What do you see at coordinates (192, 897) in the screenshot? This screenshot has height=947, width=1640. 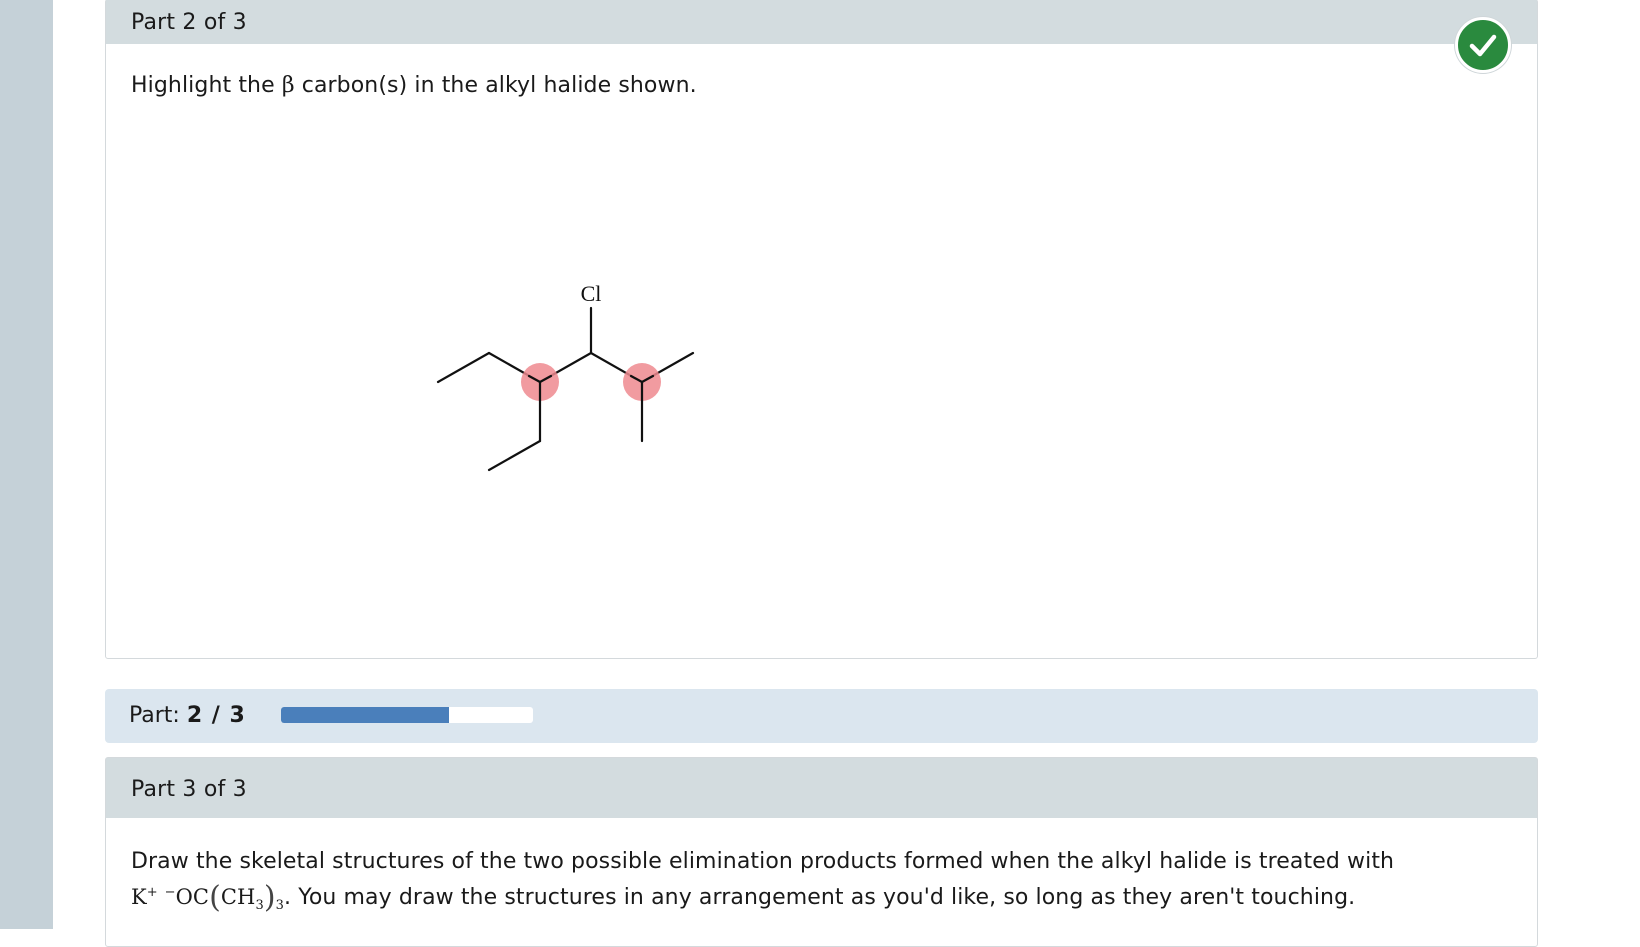 I see `reagent-anion: OC` at bounding box center [192, 897].